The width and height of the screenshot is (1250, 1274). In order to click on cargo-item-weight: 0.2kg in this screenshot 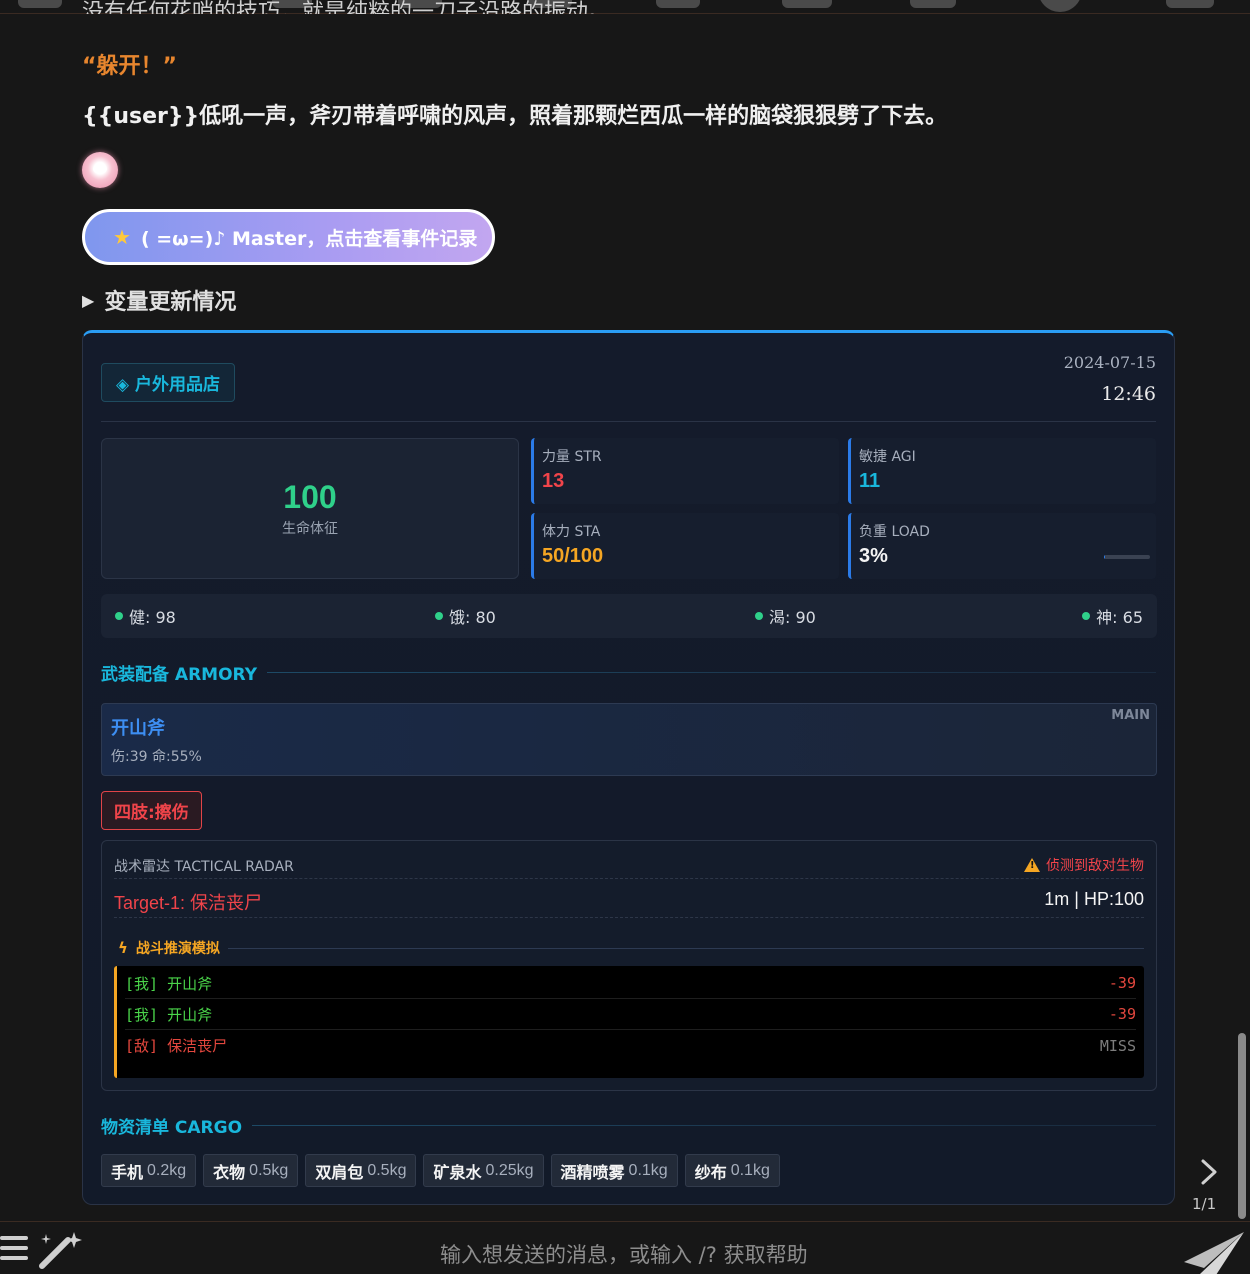, I will do `click(167, 1170)`.